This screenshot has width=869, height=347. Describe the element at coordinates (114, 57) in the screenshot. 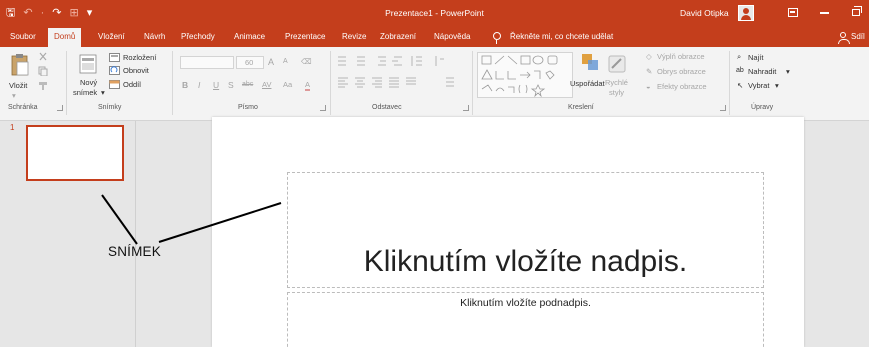

I see `layout-icon` at that location.